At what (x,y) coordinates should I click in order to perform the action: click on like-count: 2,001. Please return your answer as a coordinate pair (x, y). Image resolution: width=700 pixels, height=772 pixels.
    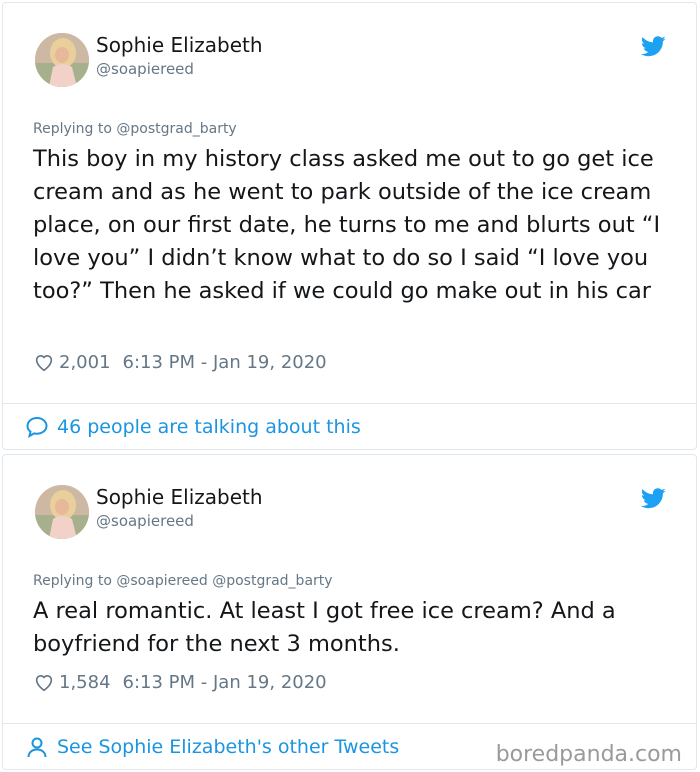
    Looking at the image, I should click on (85, 362).